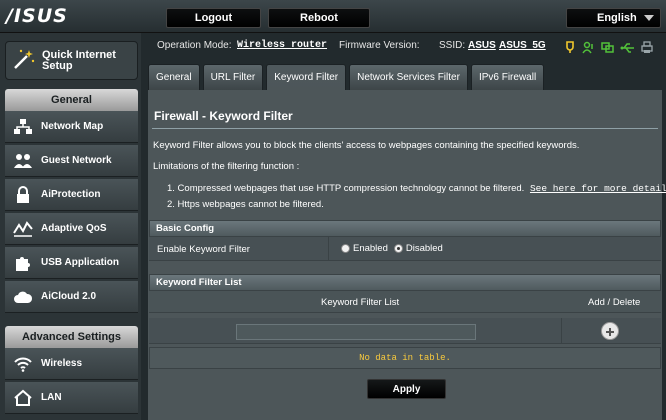 The image size is (666, 420). I want to click on sidebar-item-label: AiProtection, so click(71, 194).